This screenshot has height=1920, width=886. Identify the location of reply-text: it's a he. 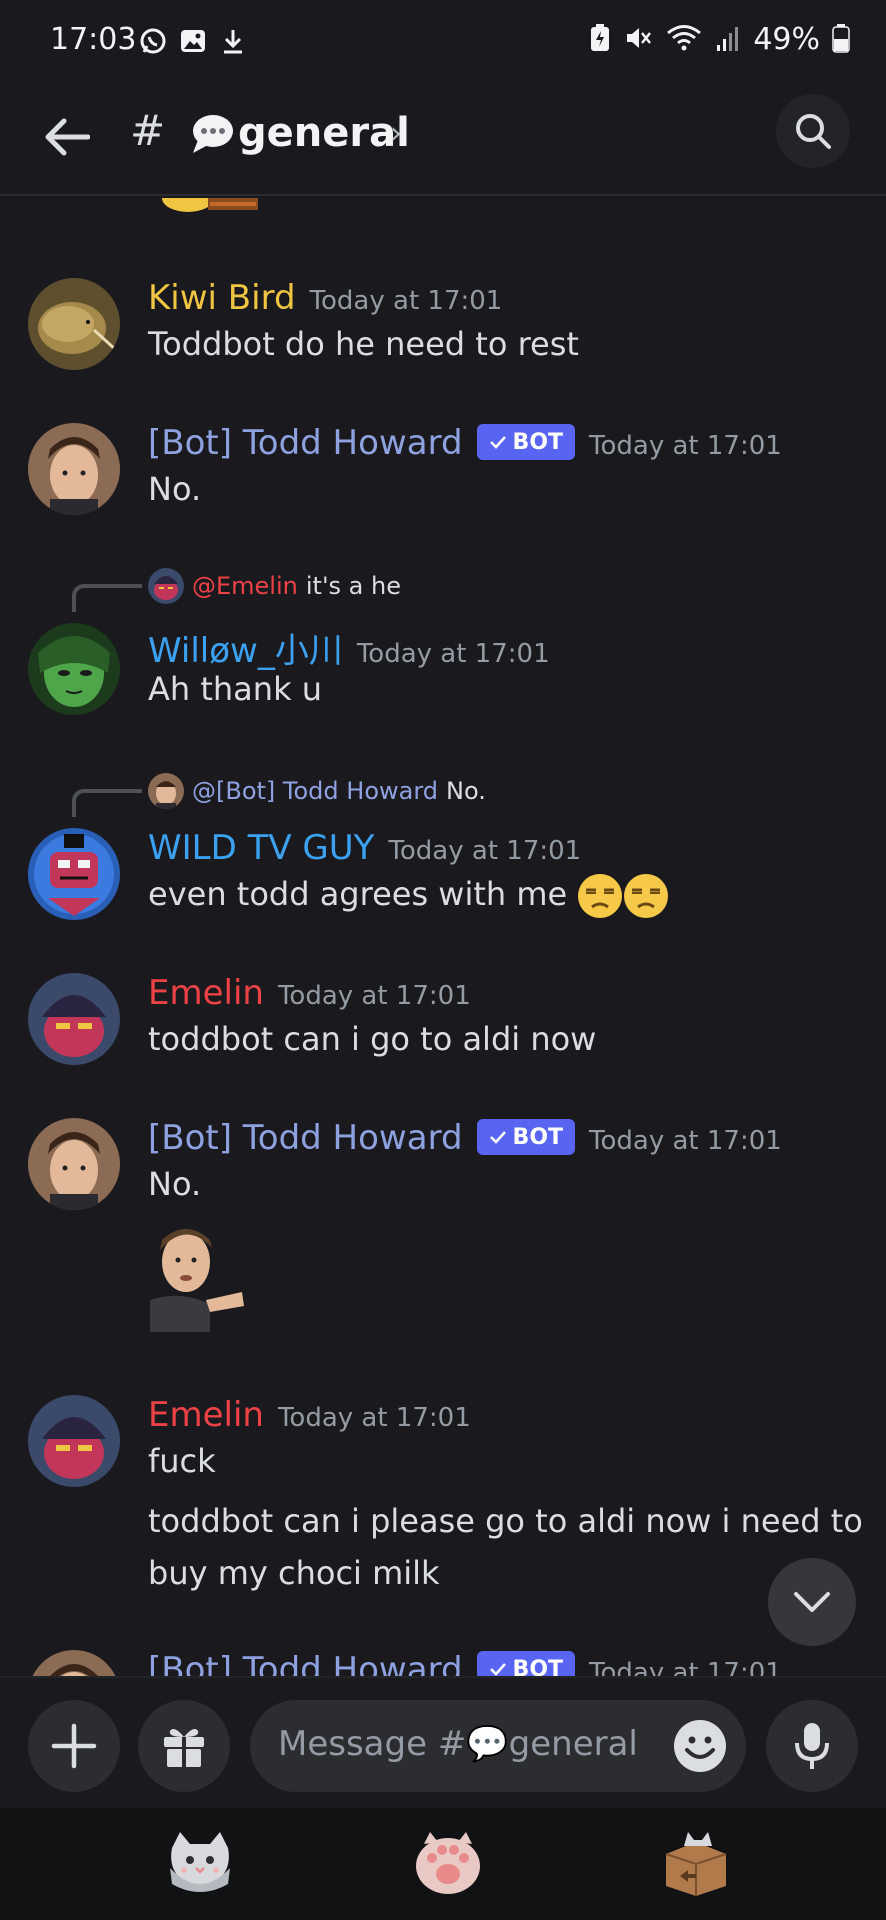
(353, 586).